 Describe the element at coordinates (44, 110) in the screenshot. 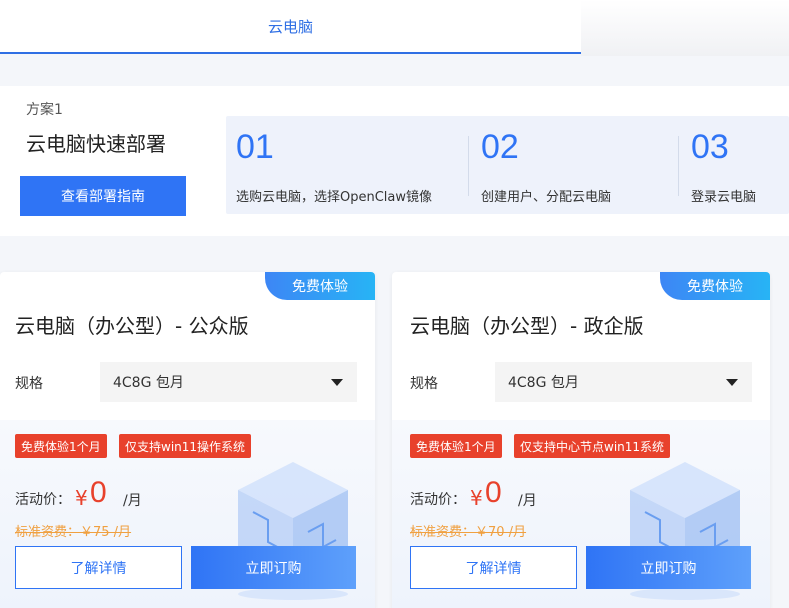

I see `plan-name: 方案1` at that location.